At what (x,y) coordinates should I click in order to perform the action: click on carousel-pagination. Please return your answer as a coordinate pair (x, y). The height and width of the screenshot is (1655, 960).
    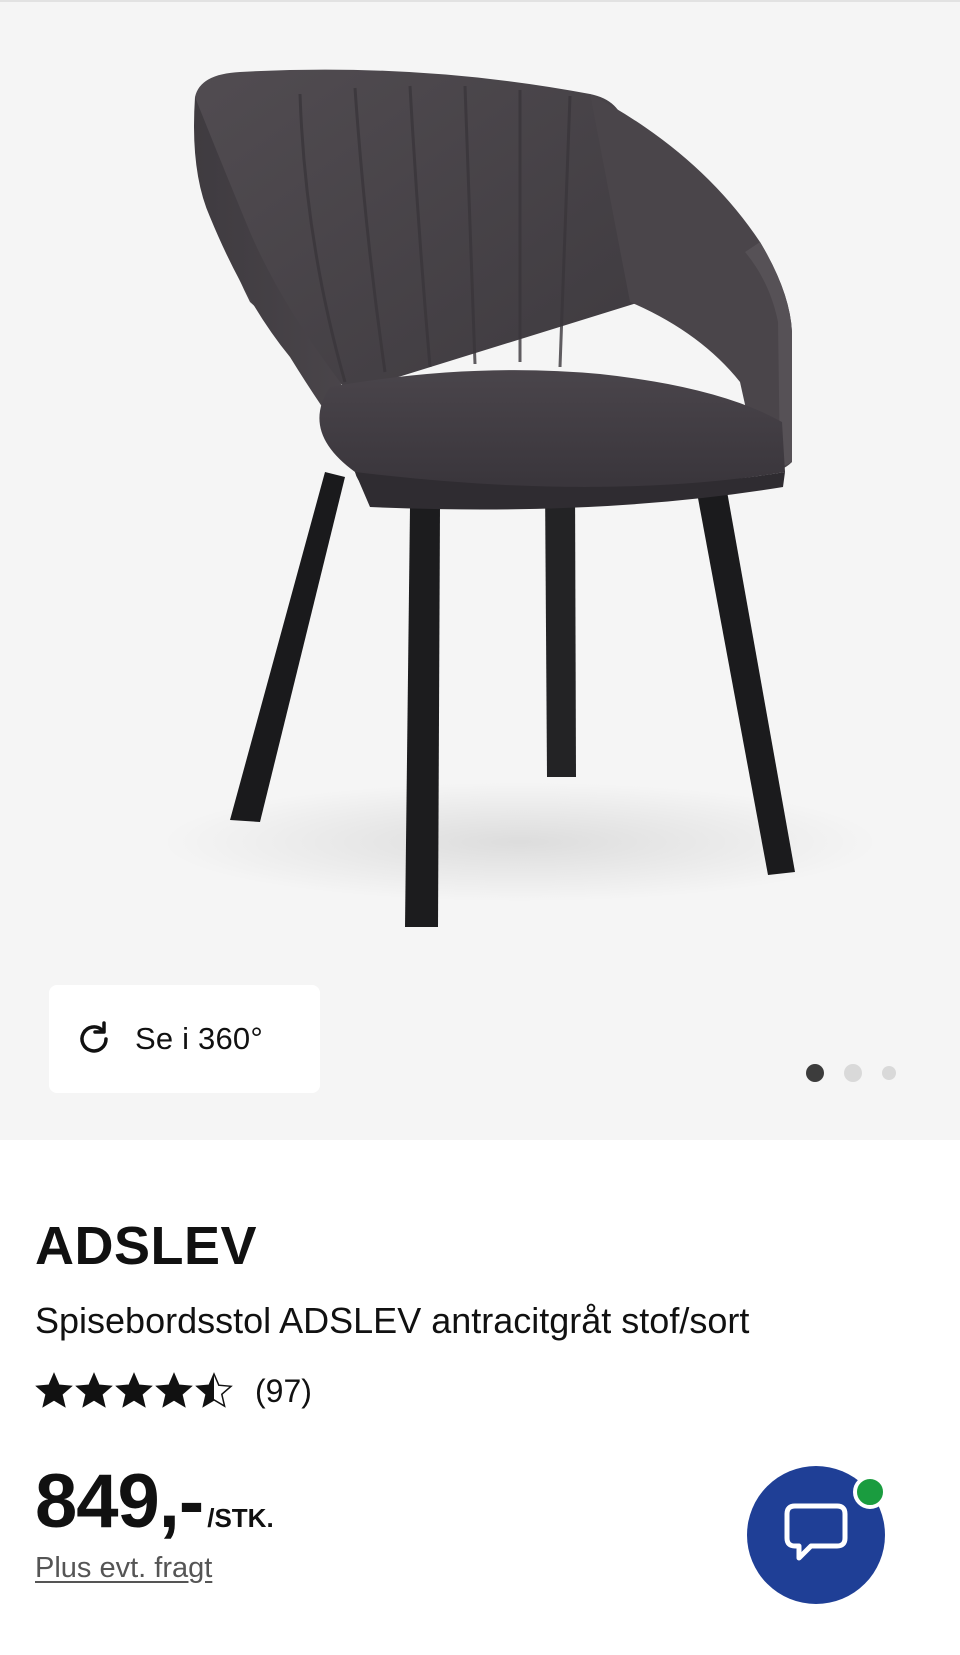
    Looking at the image, I should click on (851, 1073).